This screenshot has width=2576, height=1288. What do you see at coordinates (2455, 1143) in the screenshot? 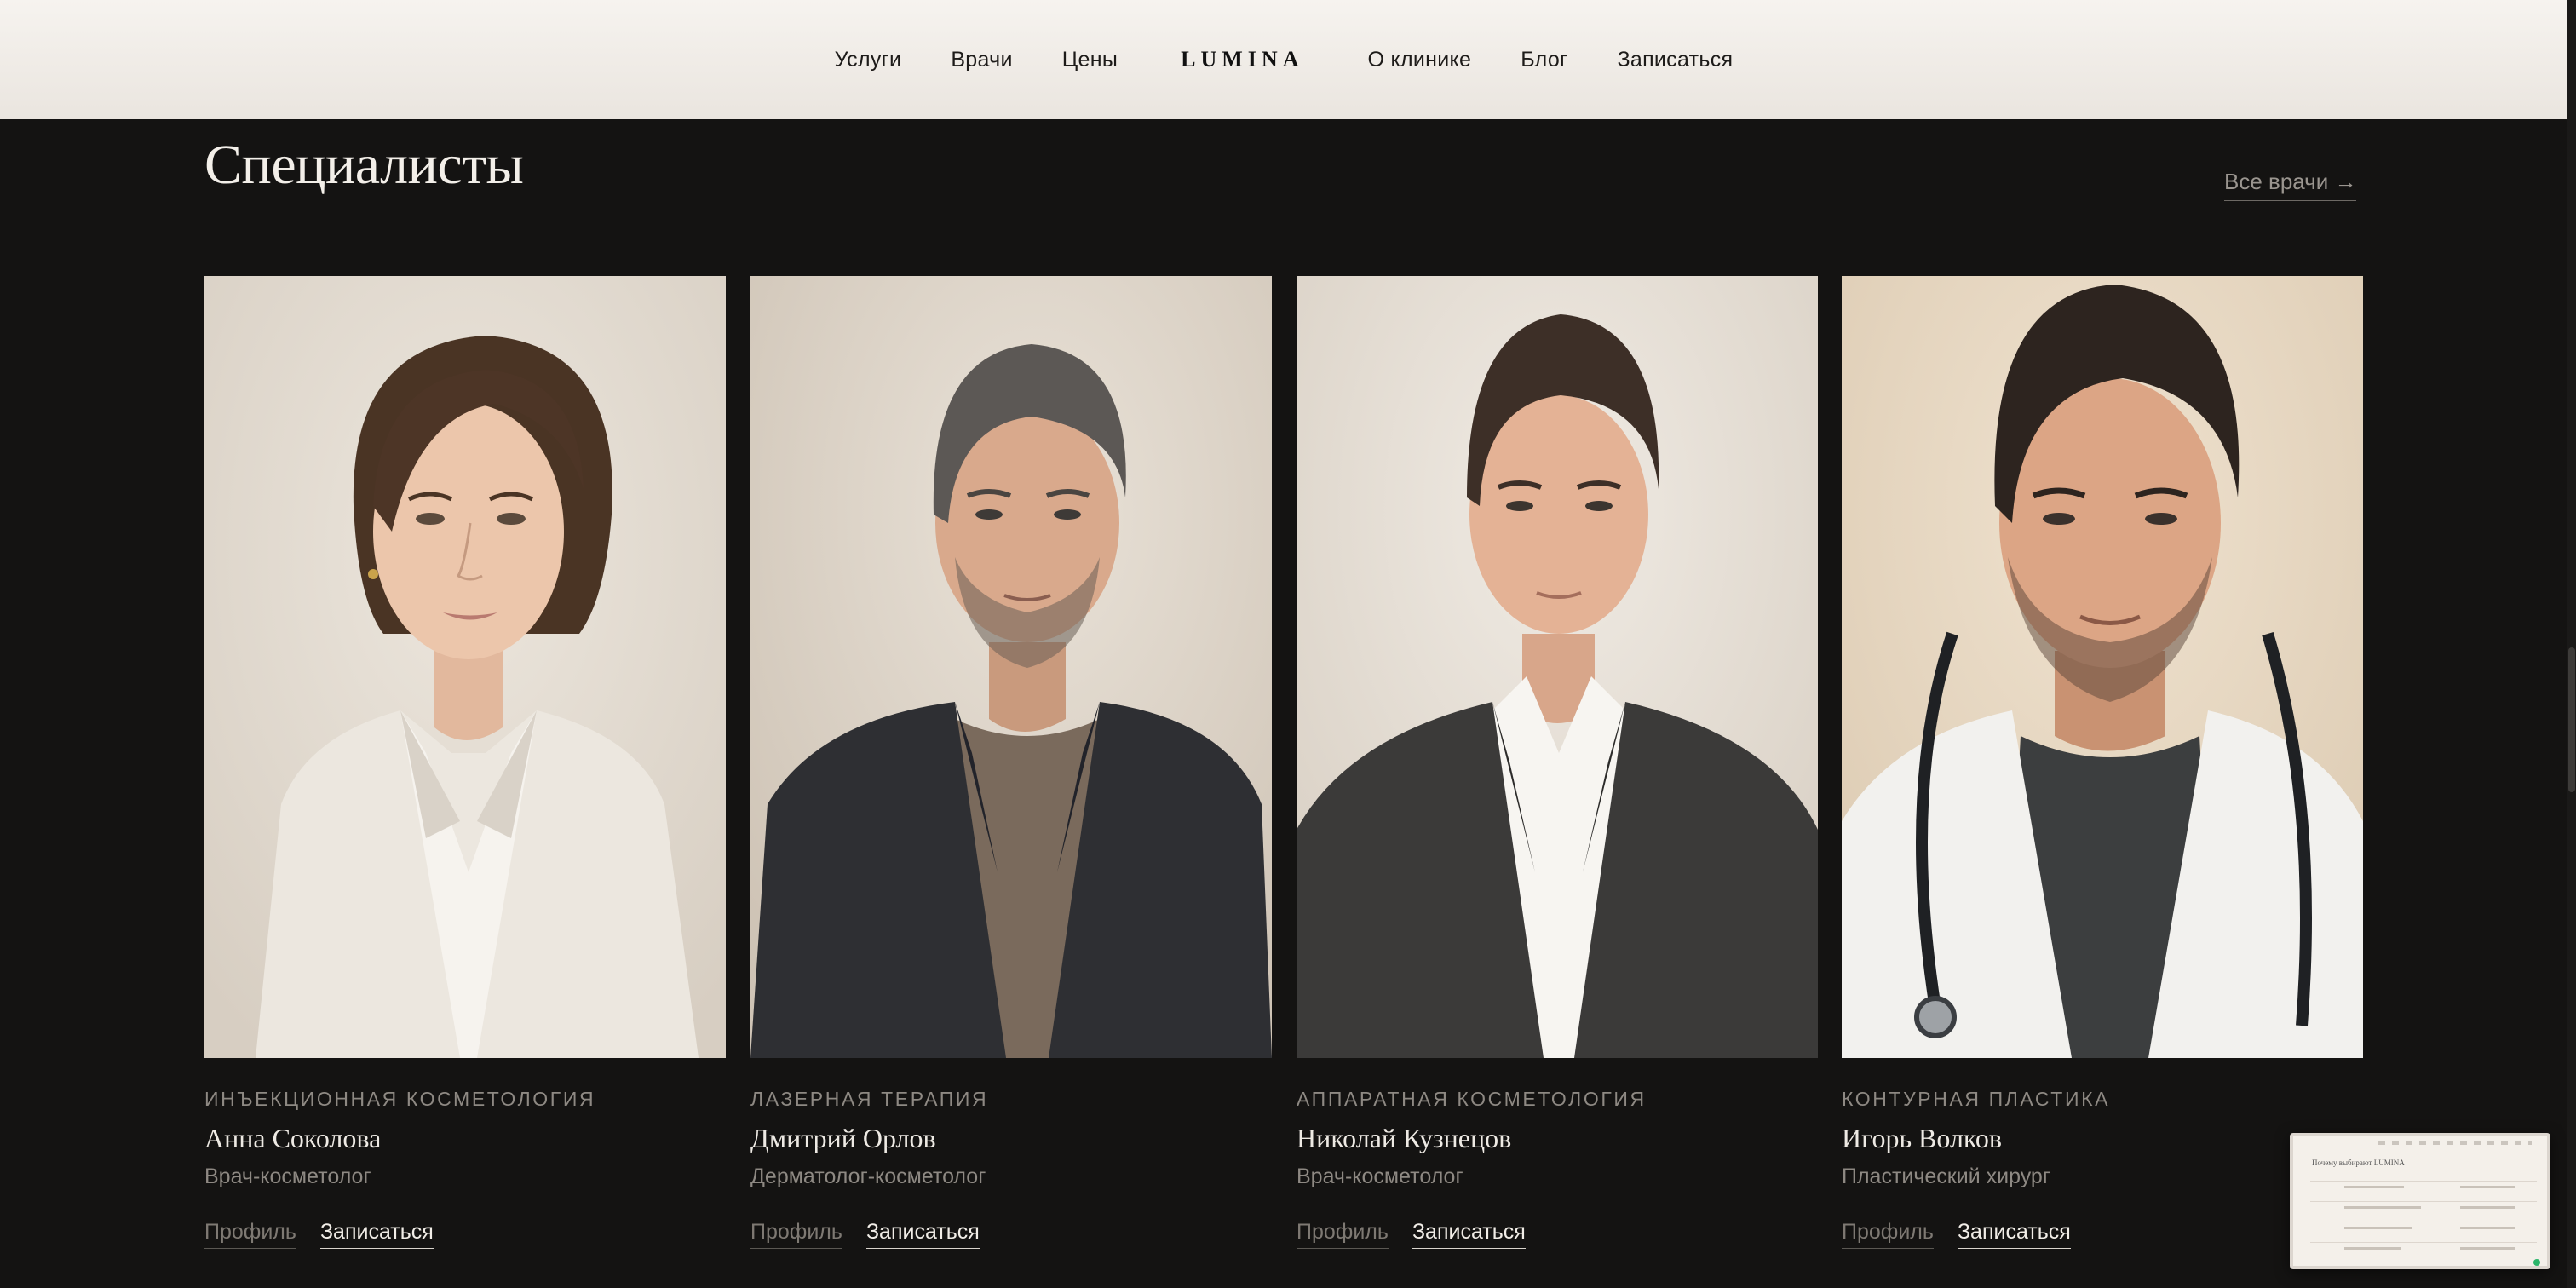
I see `thumbnail-nav` at bounding box center [2455, 1143].